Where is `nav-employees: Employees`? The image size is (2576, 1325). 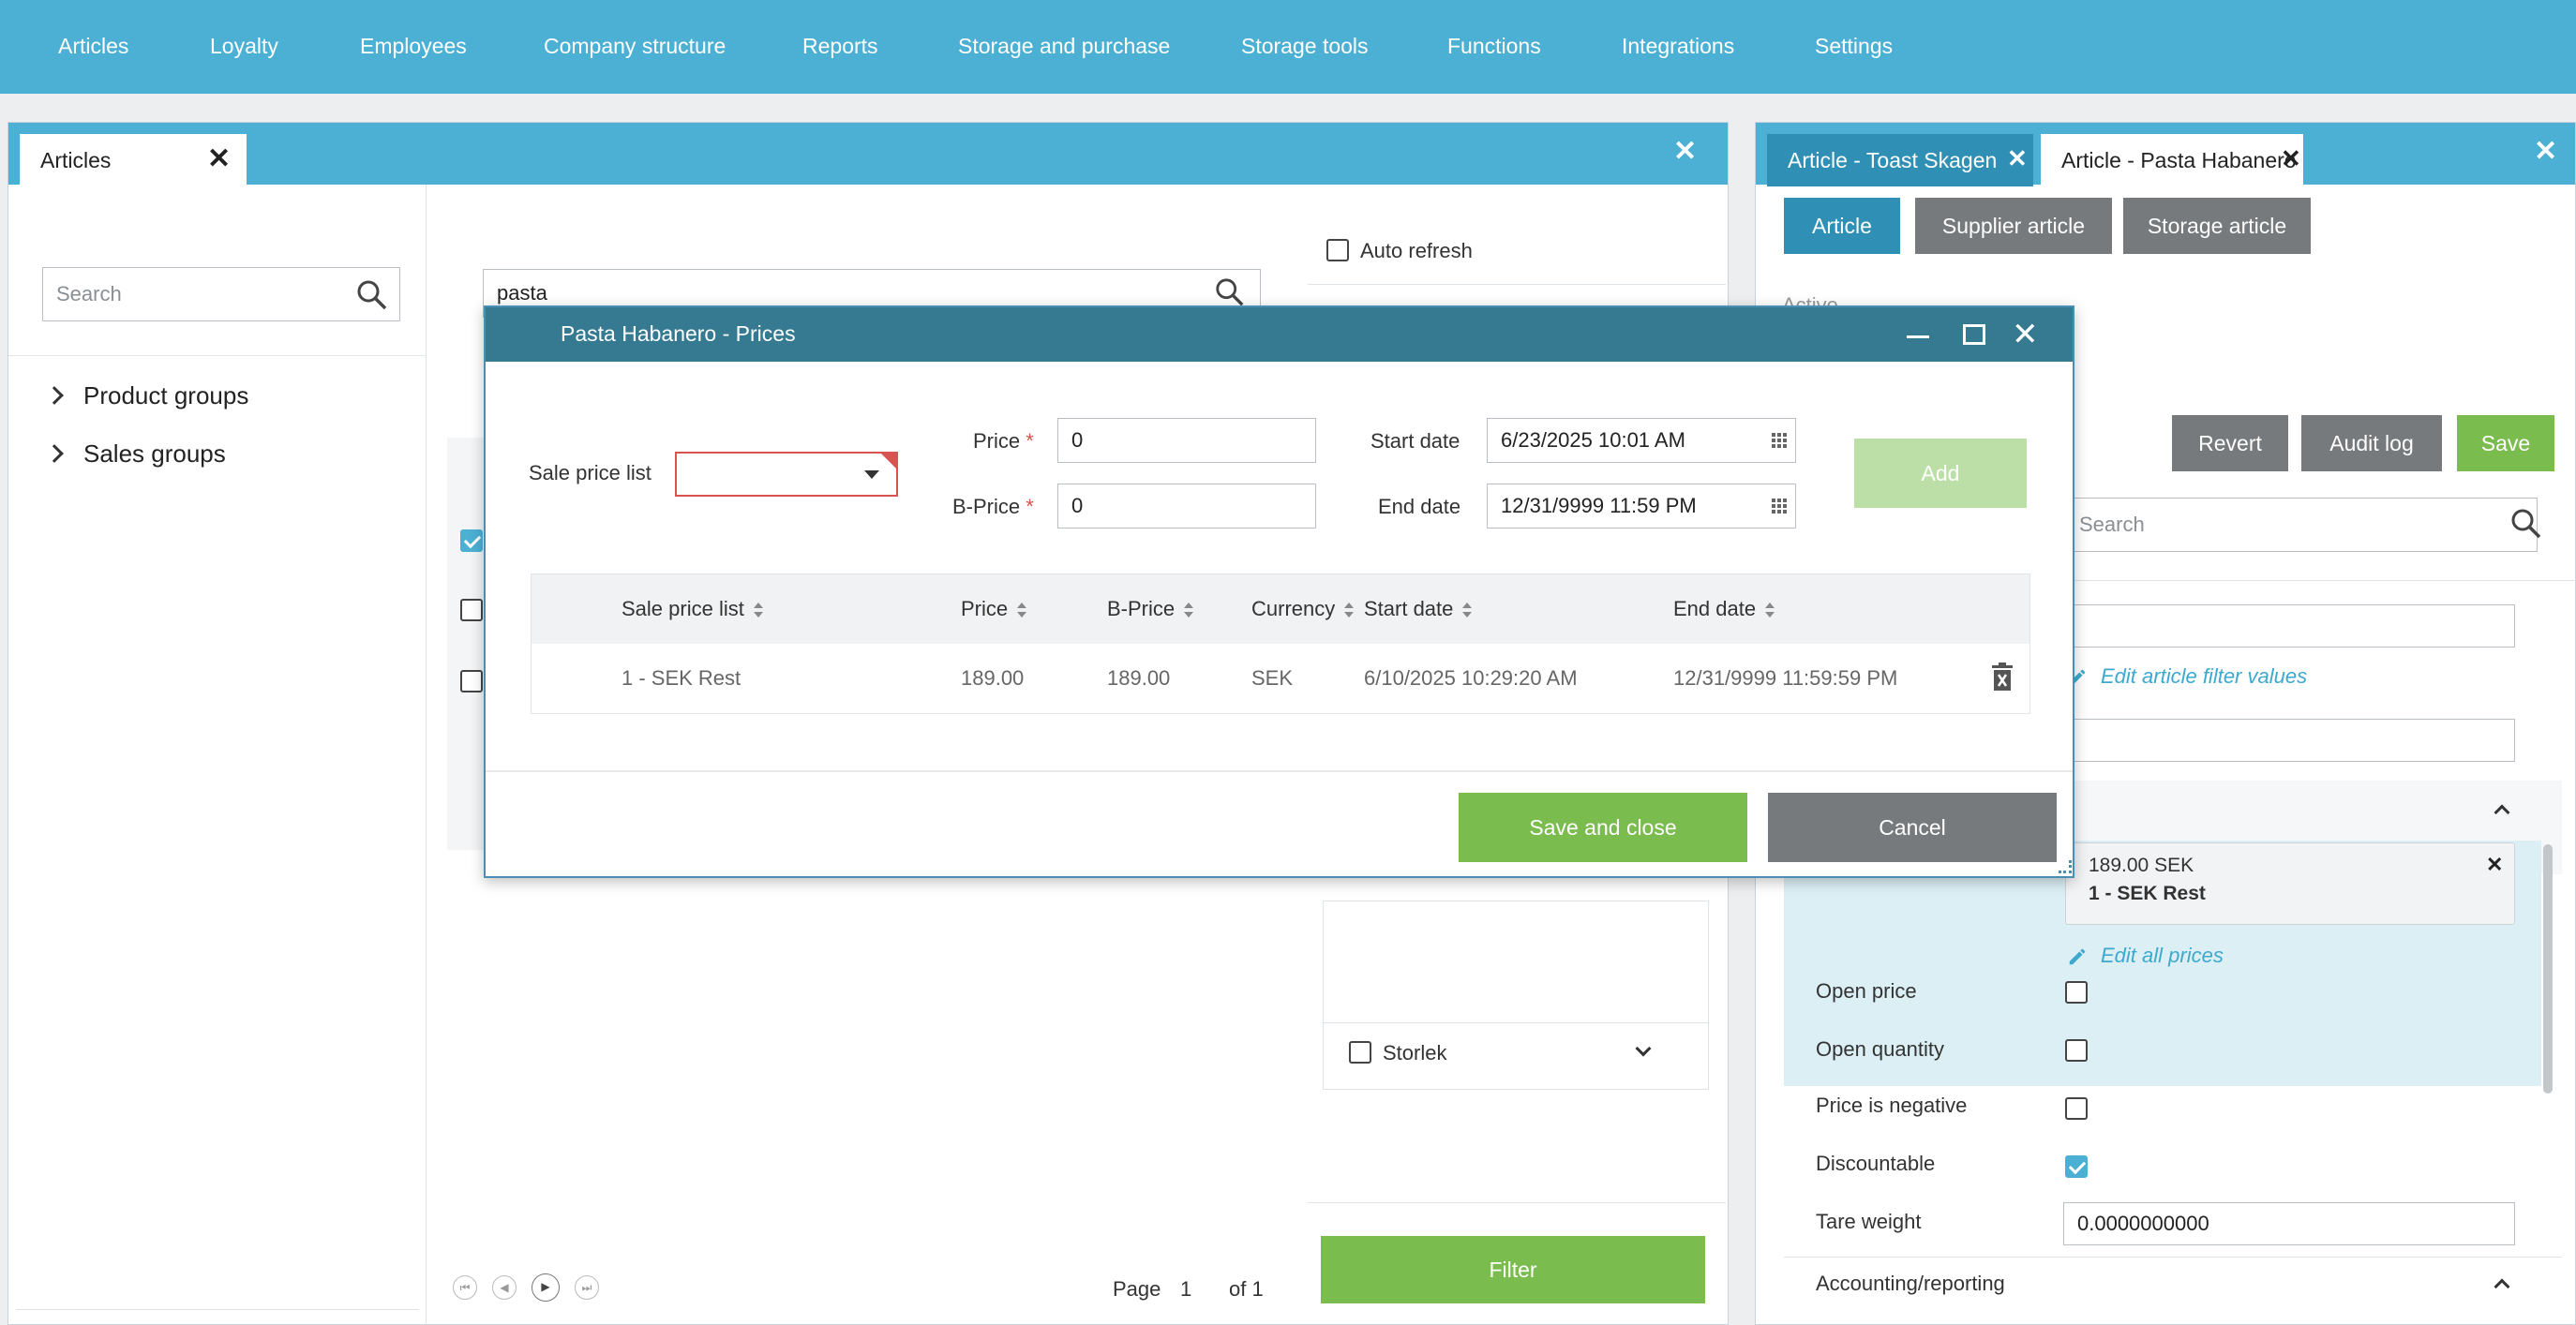
nav-employees: Employees is located at coordinates (414, 47).